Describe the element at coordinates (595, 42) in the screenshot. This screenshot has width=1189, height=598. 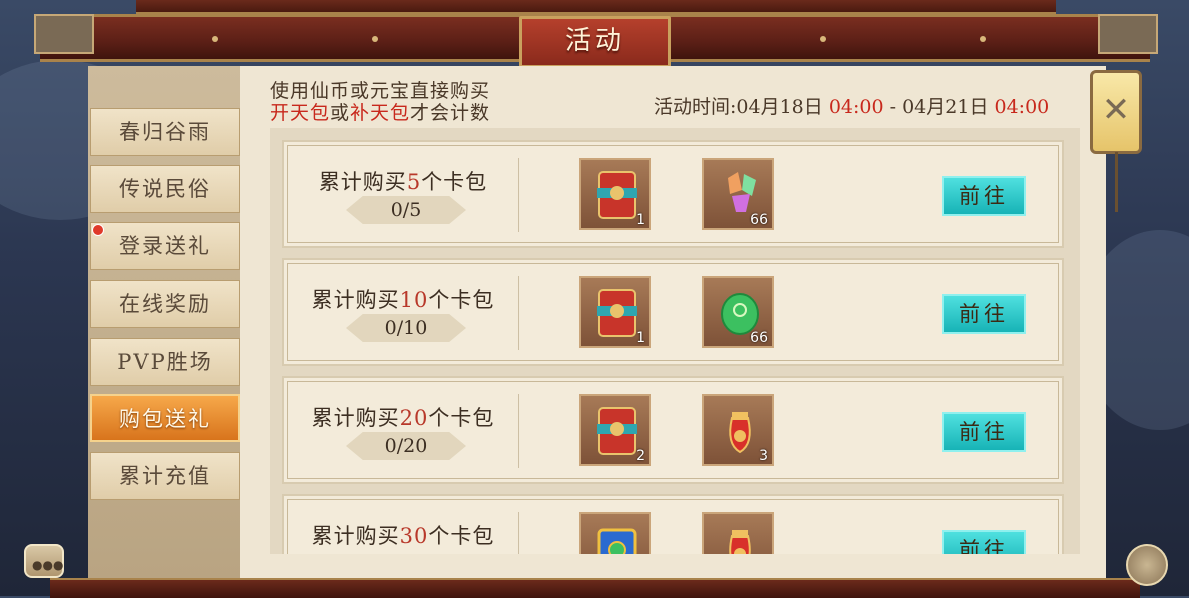
I see `page-title: 活动` at that location.